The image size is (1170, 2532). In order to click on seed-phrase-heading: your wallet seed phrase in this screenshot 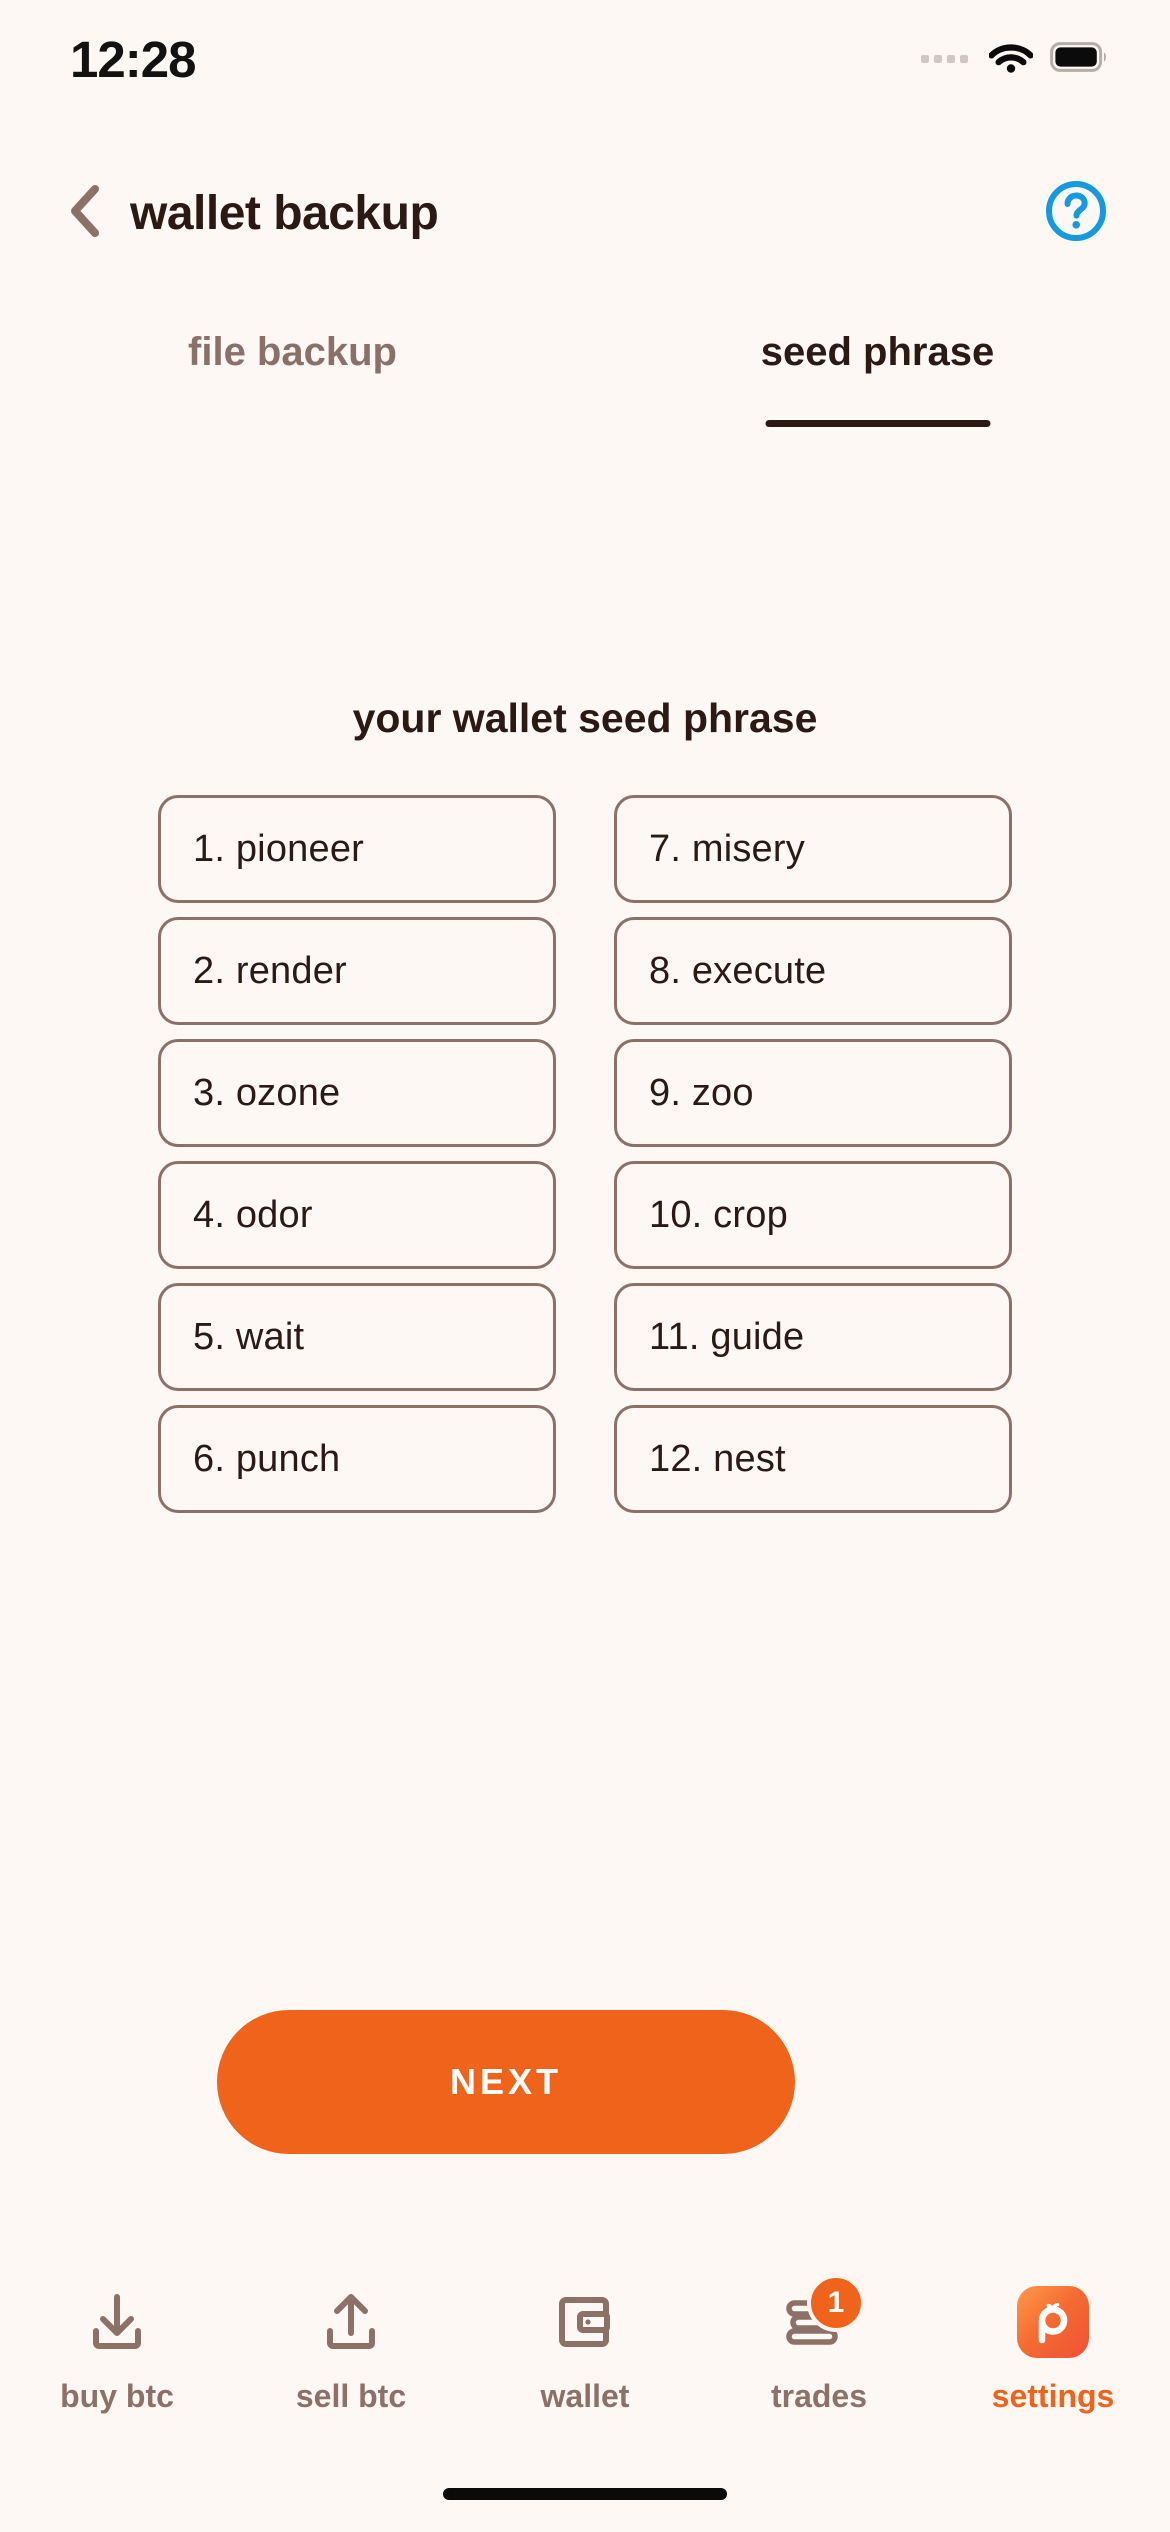, I will do `click(585, 718)`.